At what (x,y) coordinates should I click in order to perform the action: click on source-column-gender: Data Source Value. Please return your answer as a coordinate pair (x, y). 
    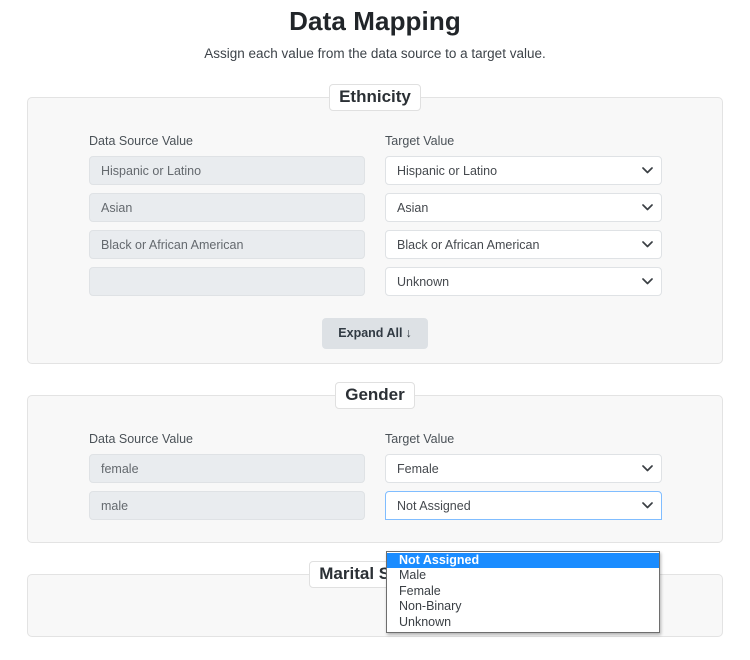
    Looking at the image, I should click on (227, 479).